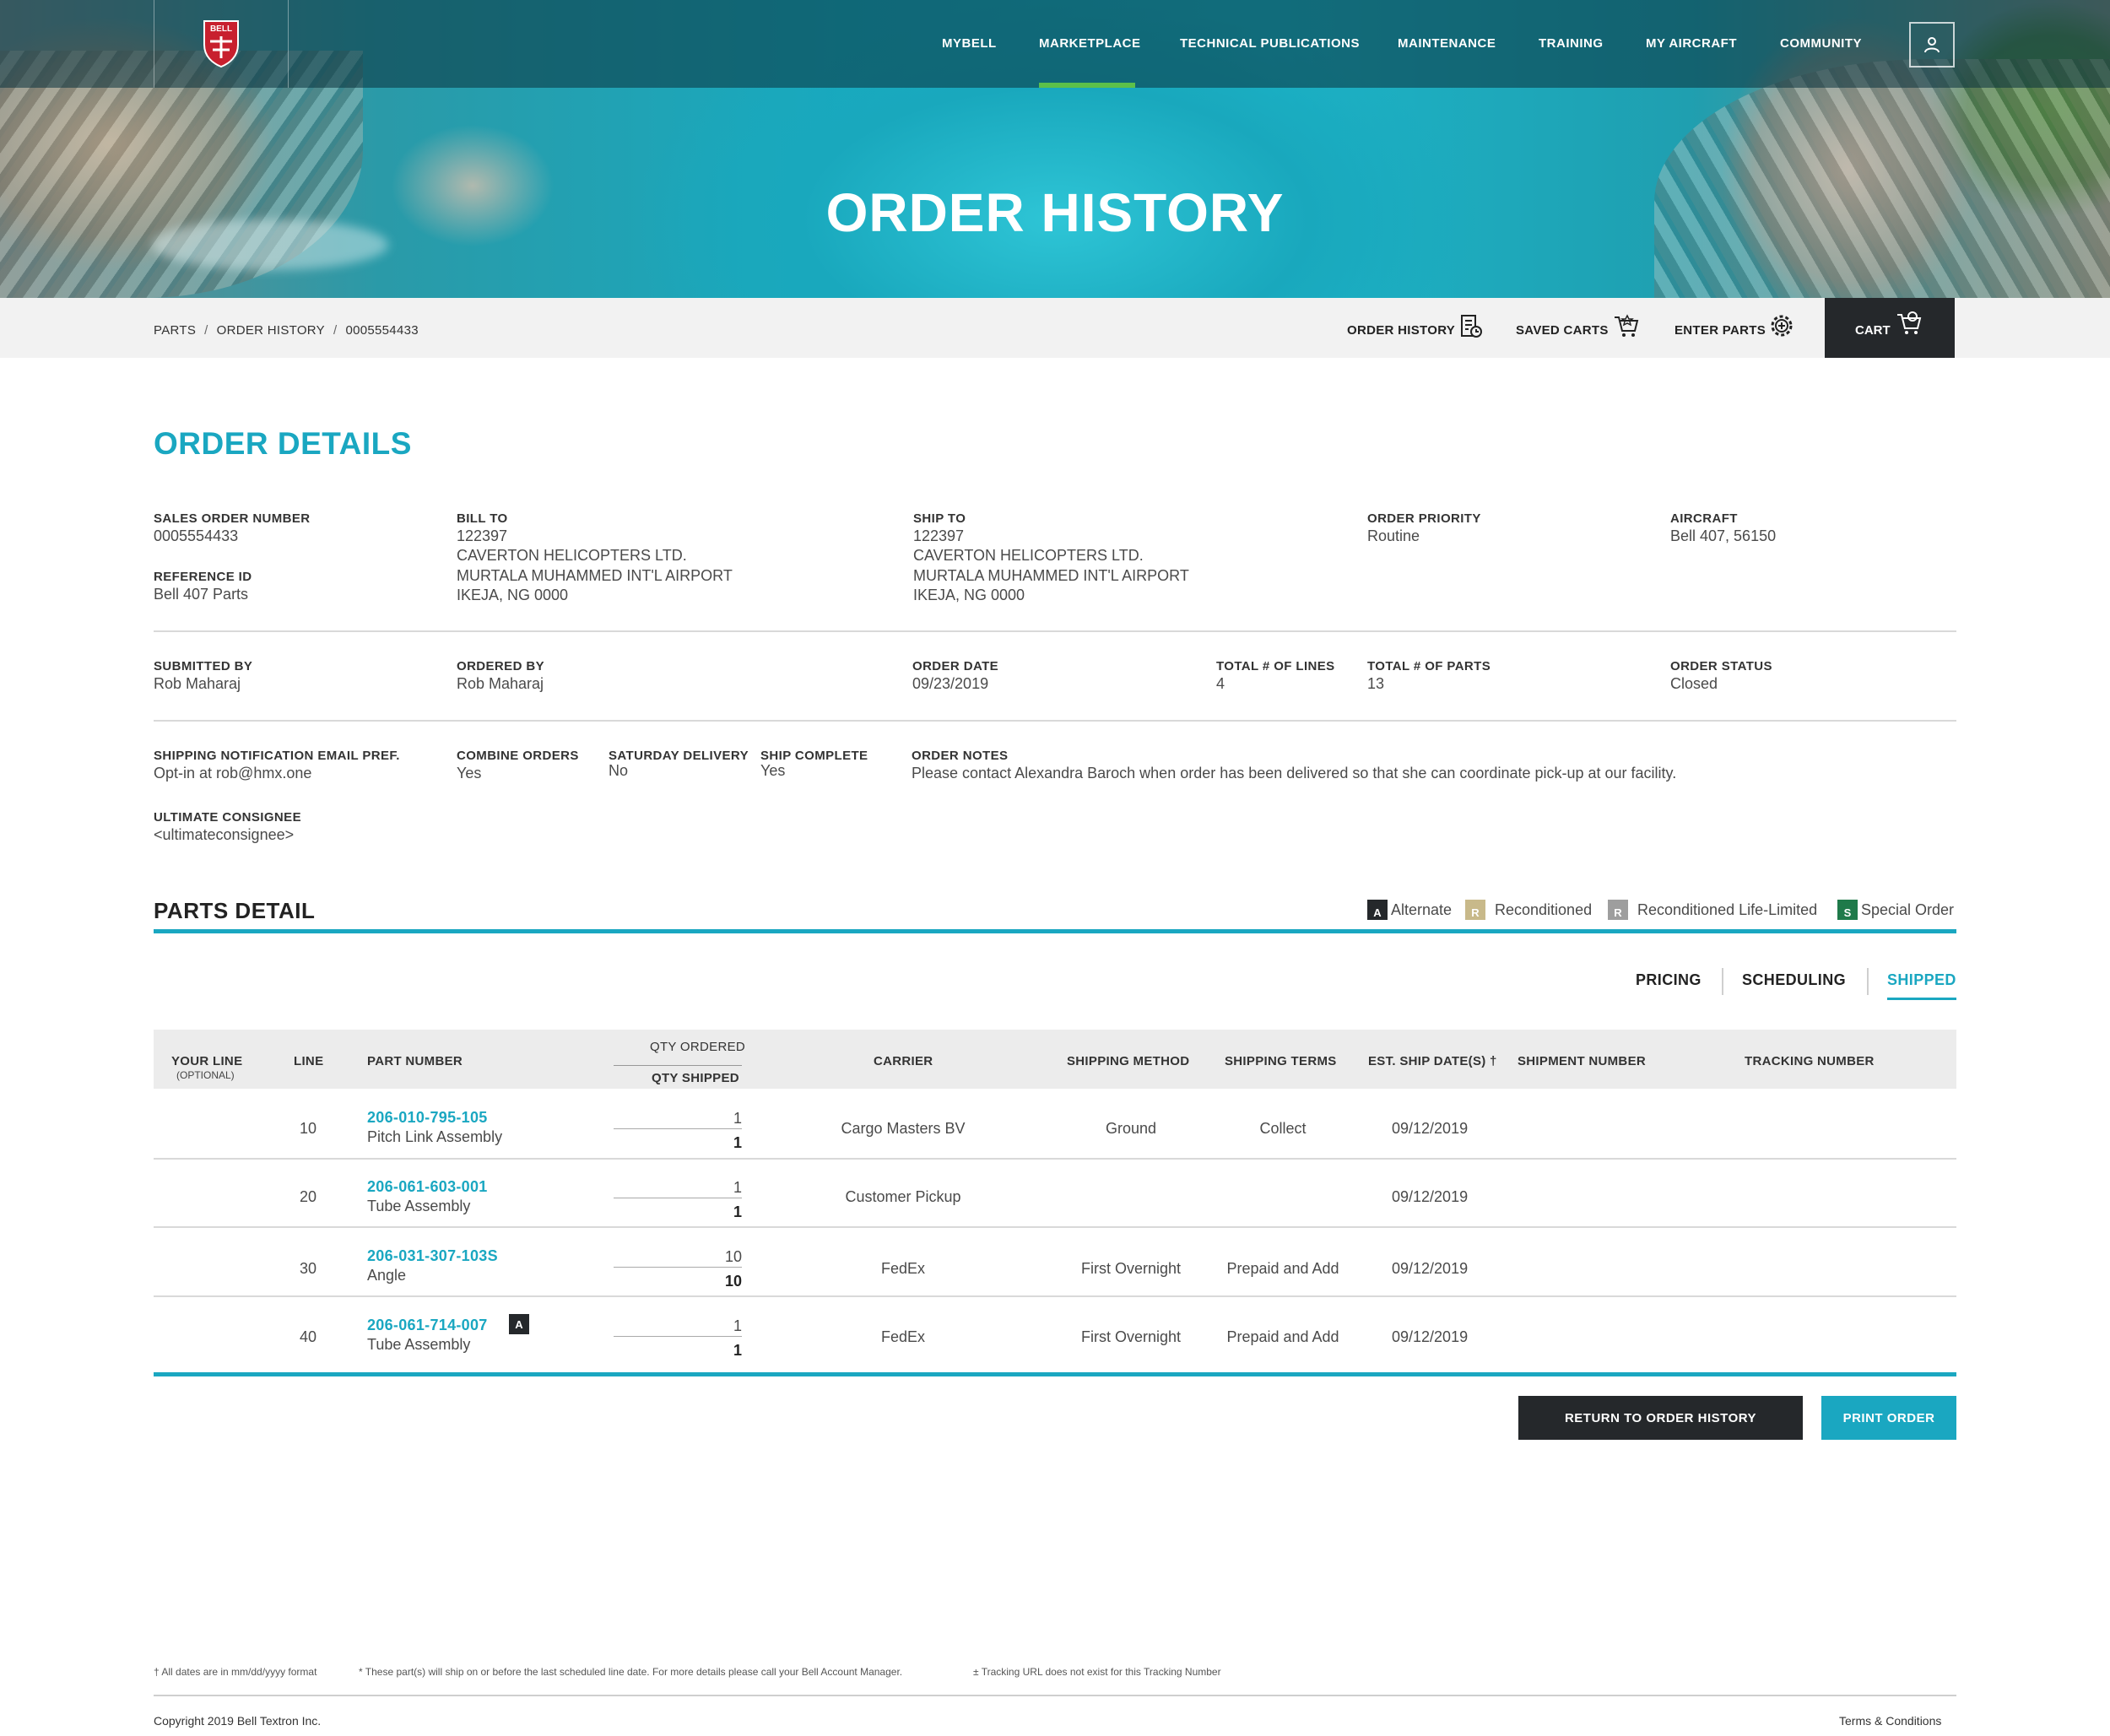 The image size is (2110, 1736). What do you see at coordinates (773, 770) in the screenshot?
I see `ship-complete-value: Yes` at bounding box center [773, 770].